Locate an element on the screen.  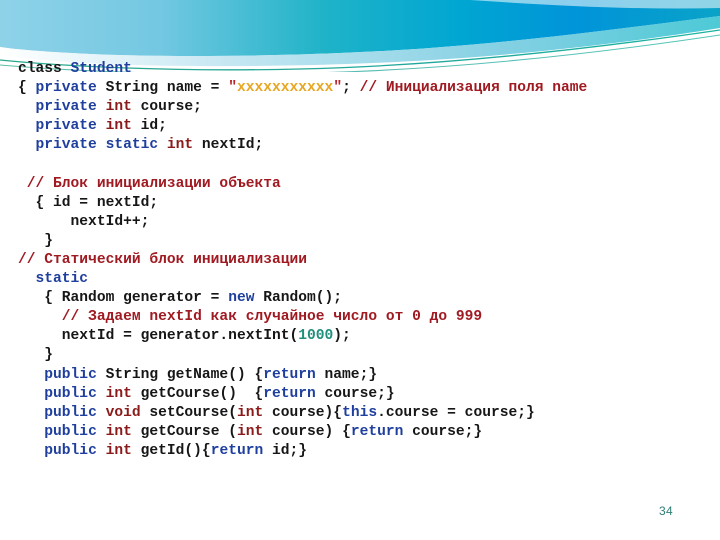
code-token-plain: nextId; is located at coordinates (228, 145).